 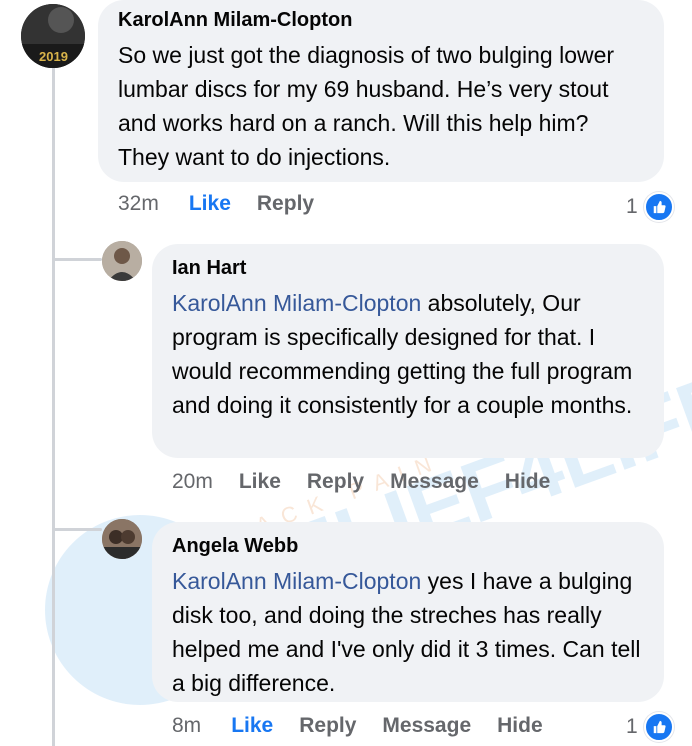 I want to click on avatar-image: 2019, so click(x=53, y=36).